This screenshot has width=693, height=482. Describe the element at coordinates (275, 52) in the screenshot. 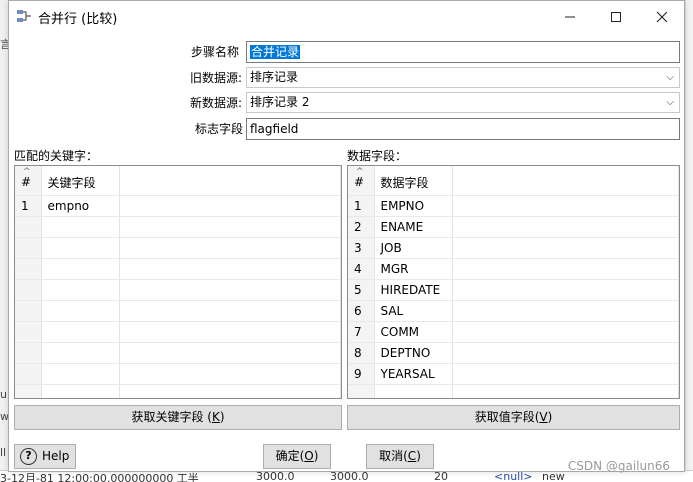

I see `step-name-value: 合并记录` at that location.